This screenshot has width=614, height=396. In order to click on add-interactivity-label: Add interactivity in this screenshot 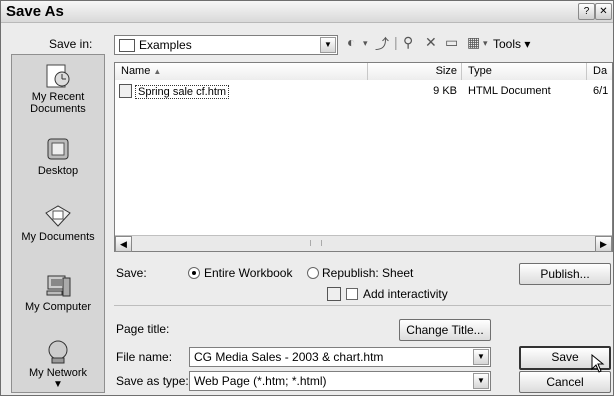, I will do `click(405, 294)`.